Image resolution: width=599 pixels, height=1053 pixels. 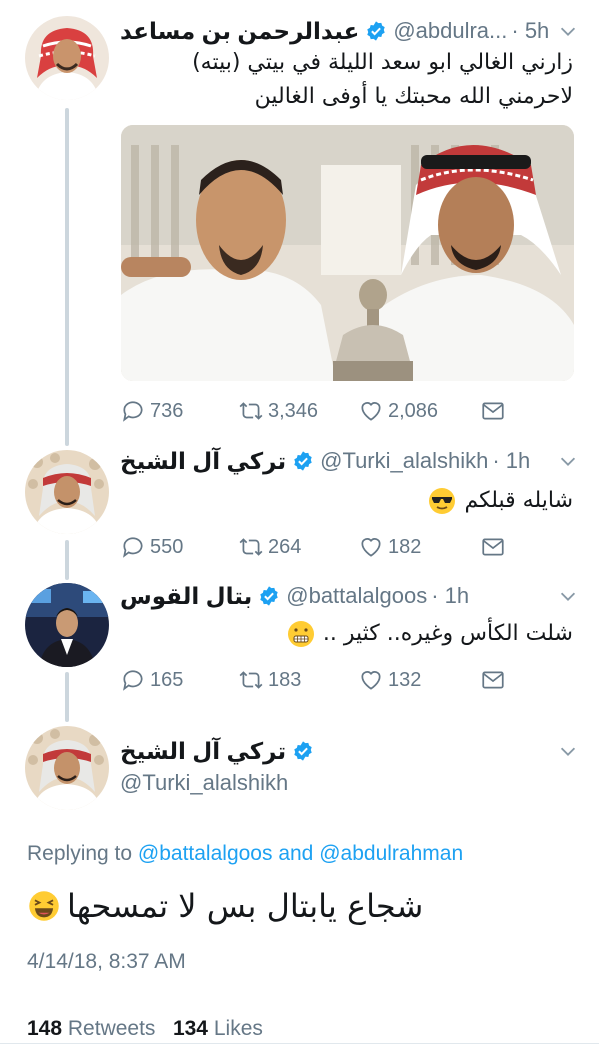 What do you see at coordinates (293, 410) in the screenshot?
I see `retweet-count: 3,346` at bounding box center [293, 410].